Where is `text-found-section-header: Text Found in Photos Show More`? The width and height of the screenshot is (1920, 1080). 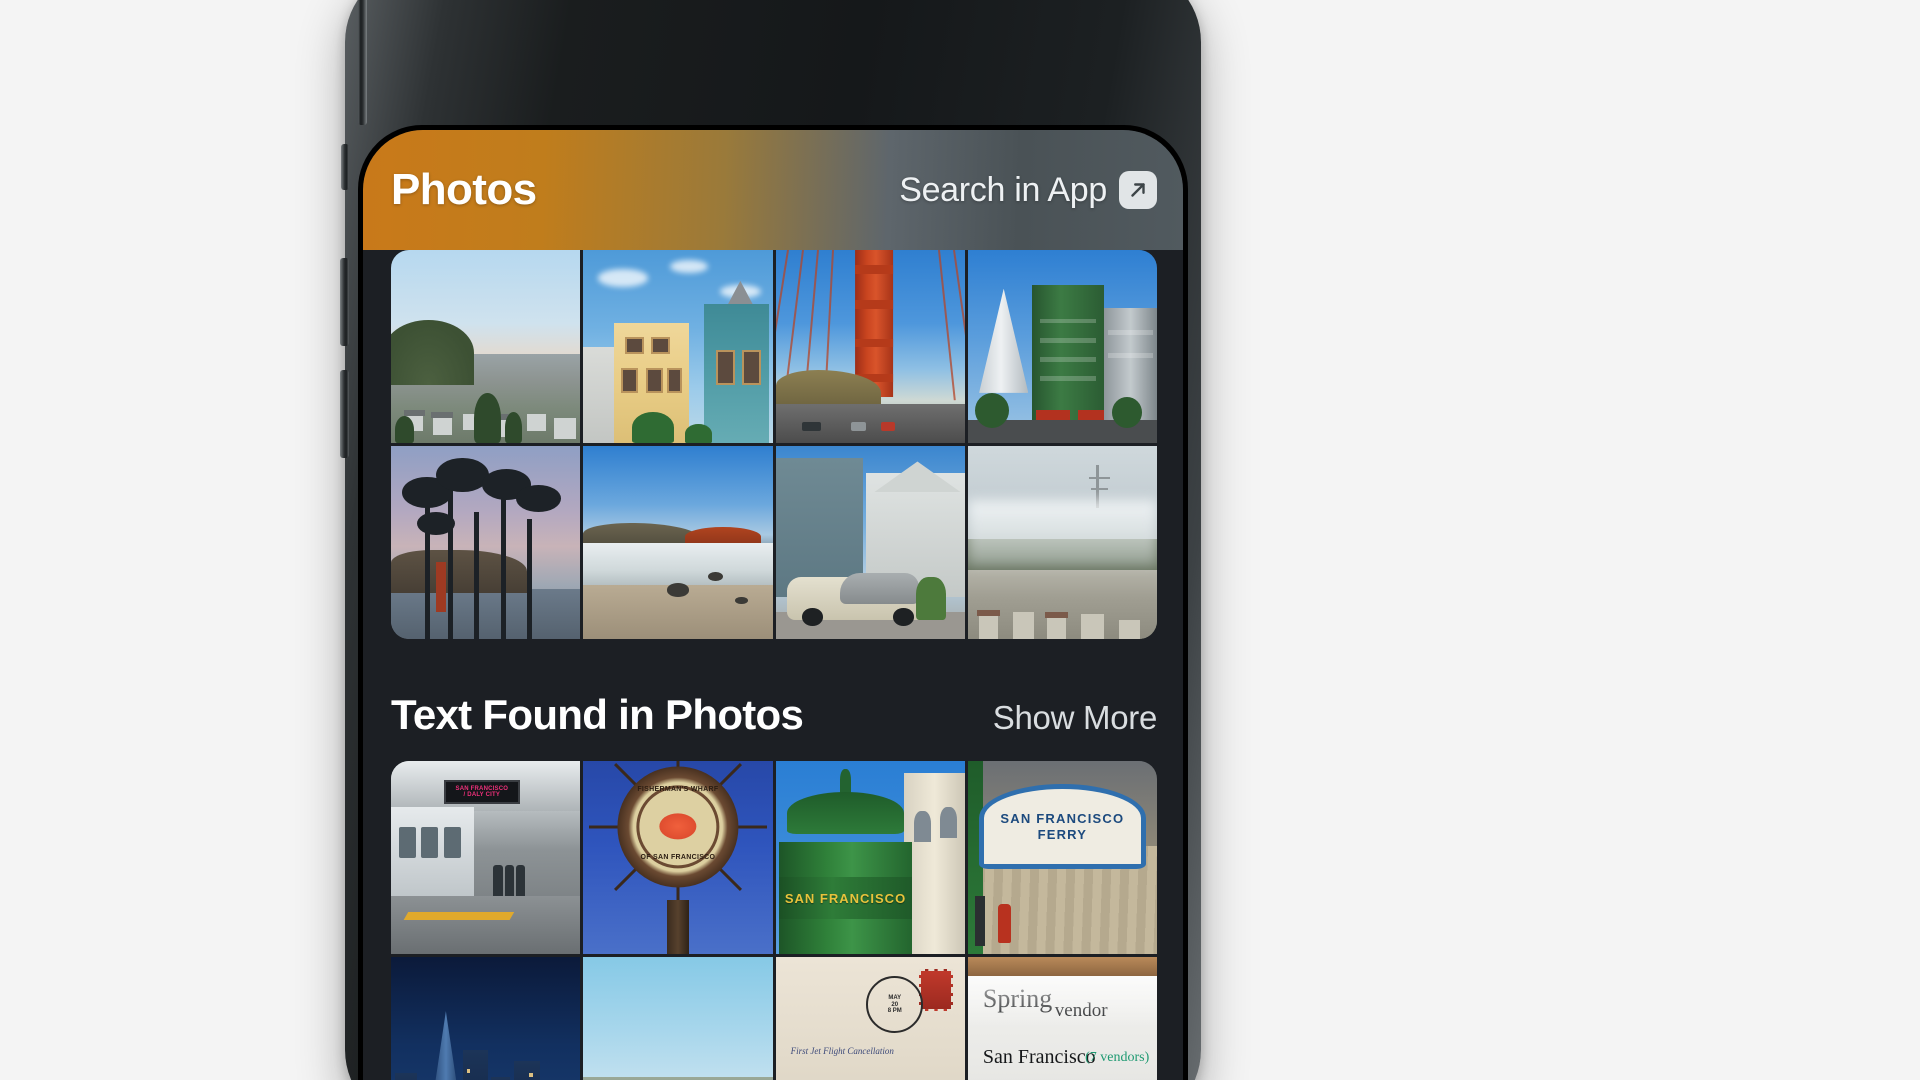
text-found-section-header: Text Found in Photos Show More is located at coordinates (773, 717).